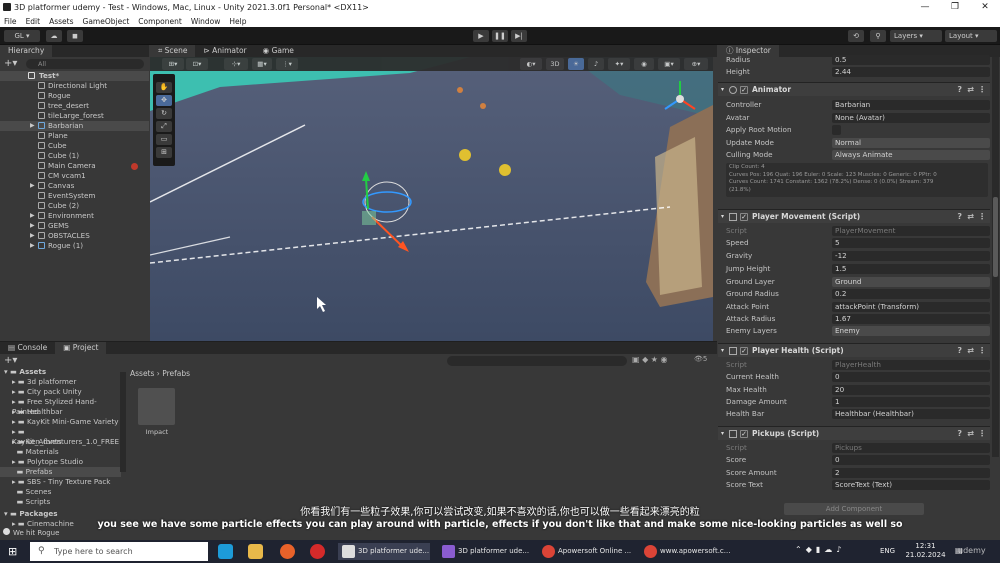  Describe the element at coordinates (75, 36) in the screenshot. I see `collab-icon: ◼` at that location.